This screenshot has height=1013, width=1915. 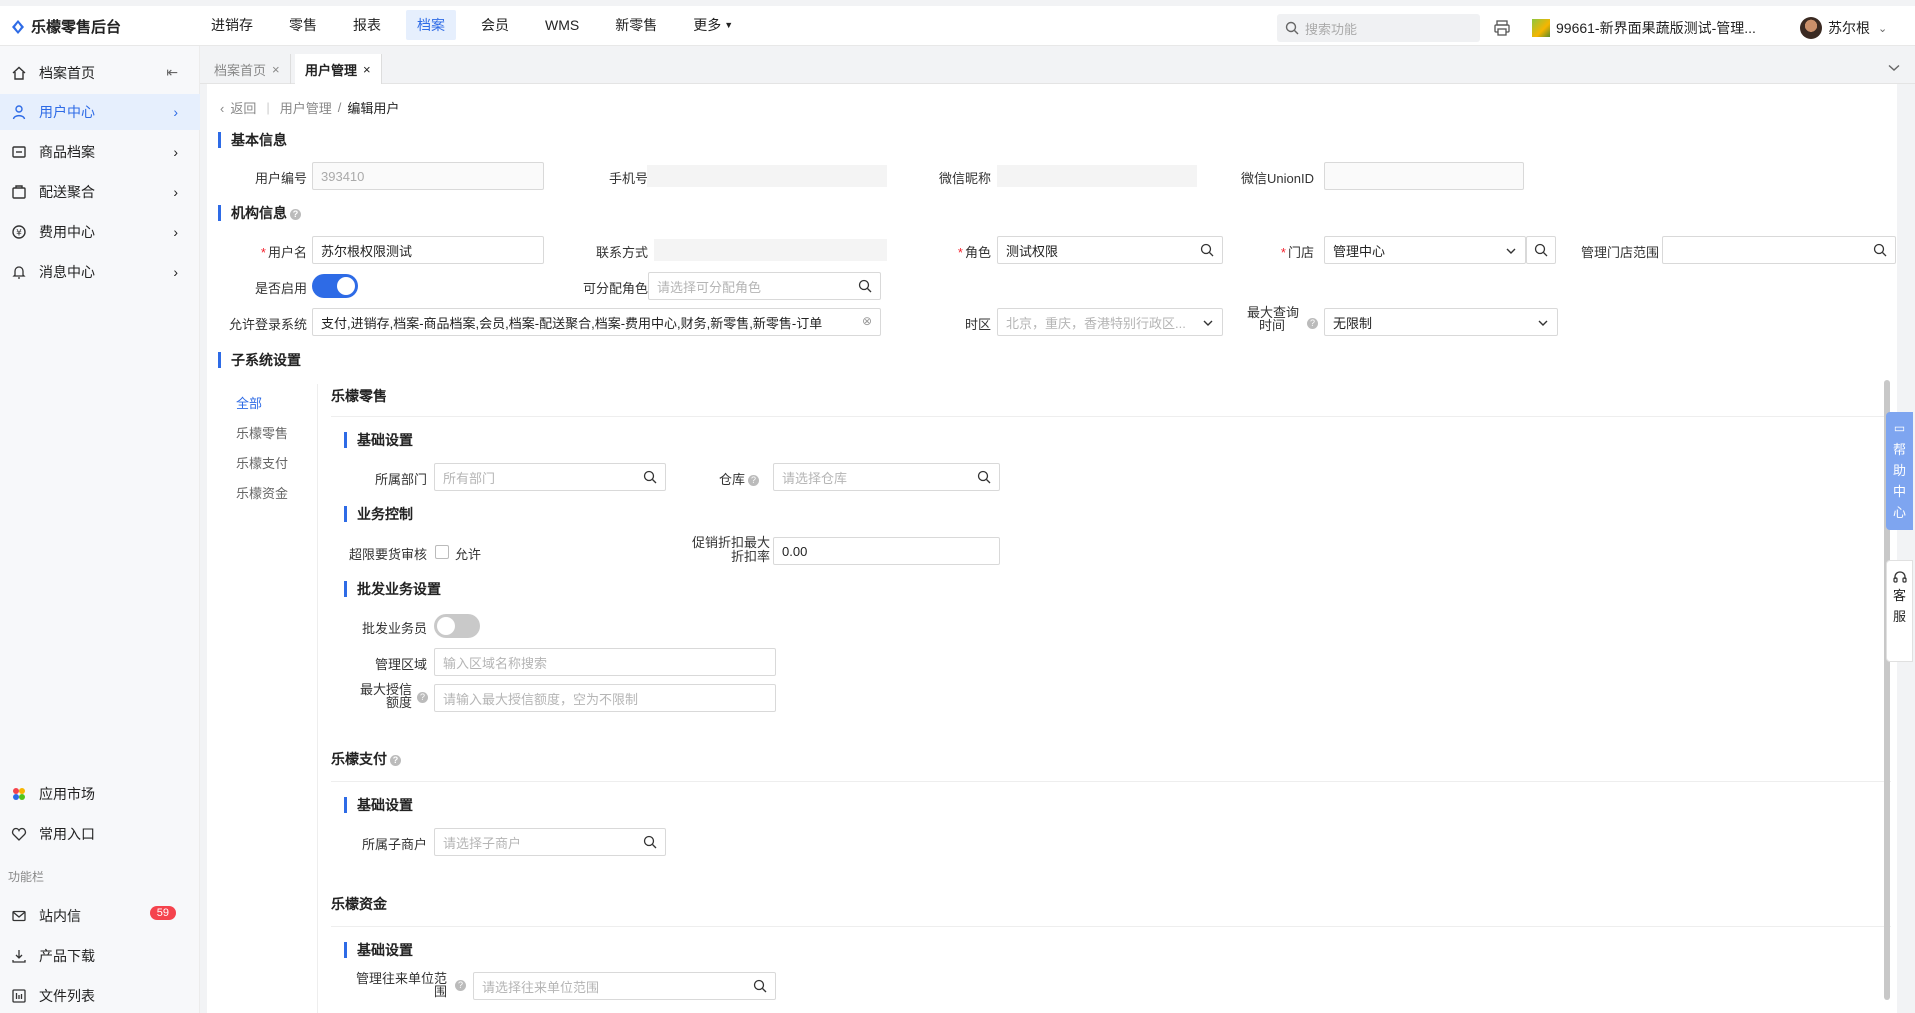 I want to click on max-query-time-label: 最大查询 时间, so click(x=1273, y=319).